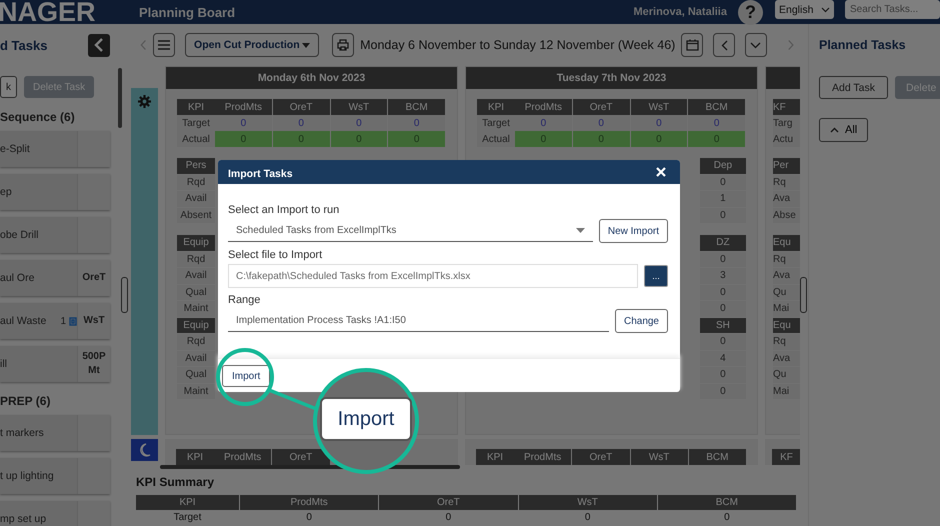 The height and width of the screenshot is (526, 940). What do you see at coordinates (24, 321) in the screenshot?
I see `task-name: aul Waste` at bounding box center [24, 321].